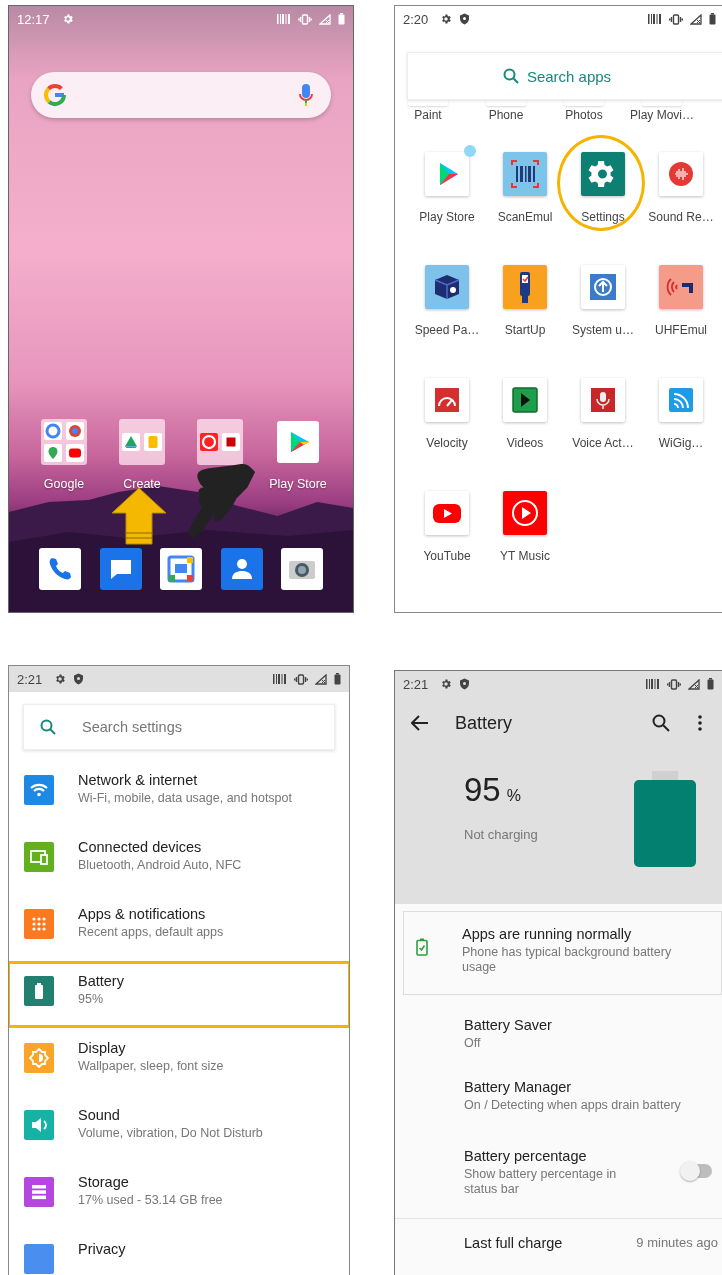  Describe the element at coordinates (558, 1176) in the screenshot. I see `battery-setting-item: Battery percentage Show battery percentage in status bar` at that location.